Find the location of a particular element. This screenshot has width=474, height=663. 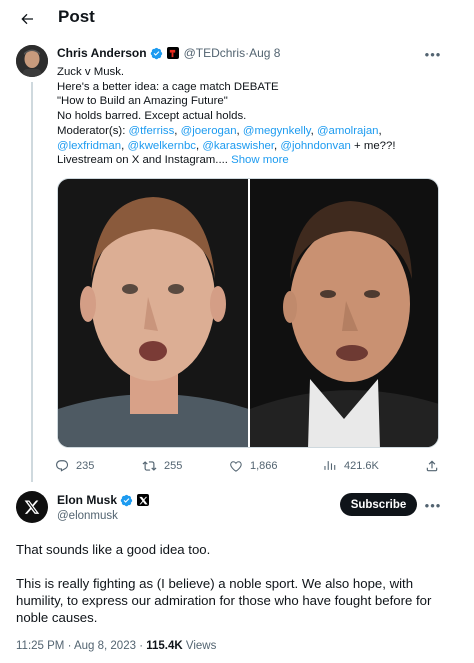

author-name: Chris Anderson is located at coordinates (102, 53).